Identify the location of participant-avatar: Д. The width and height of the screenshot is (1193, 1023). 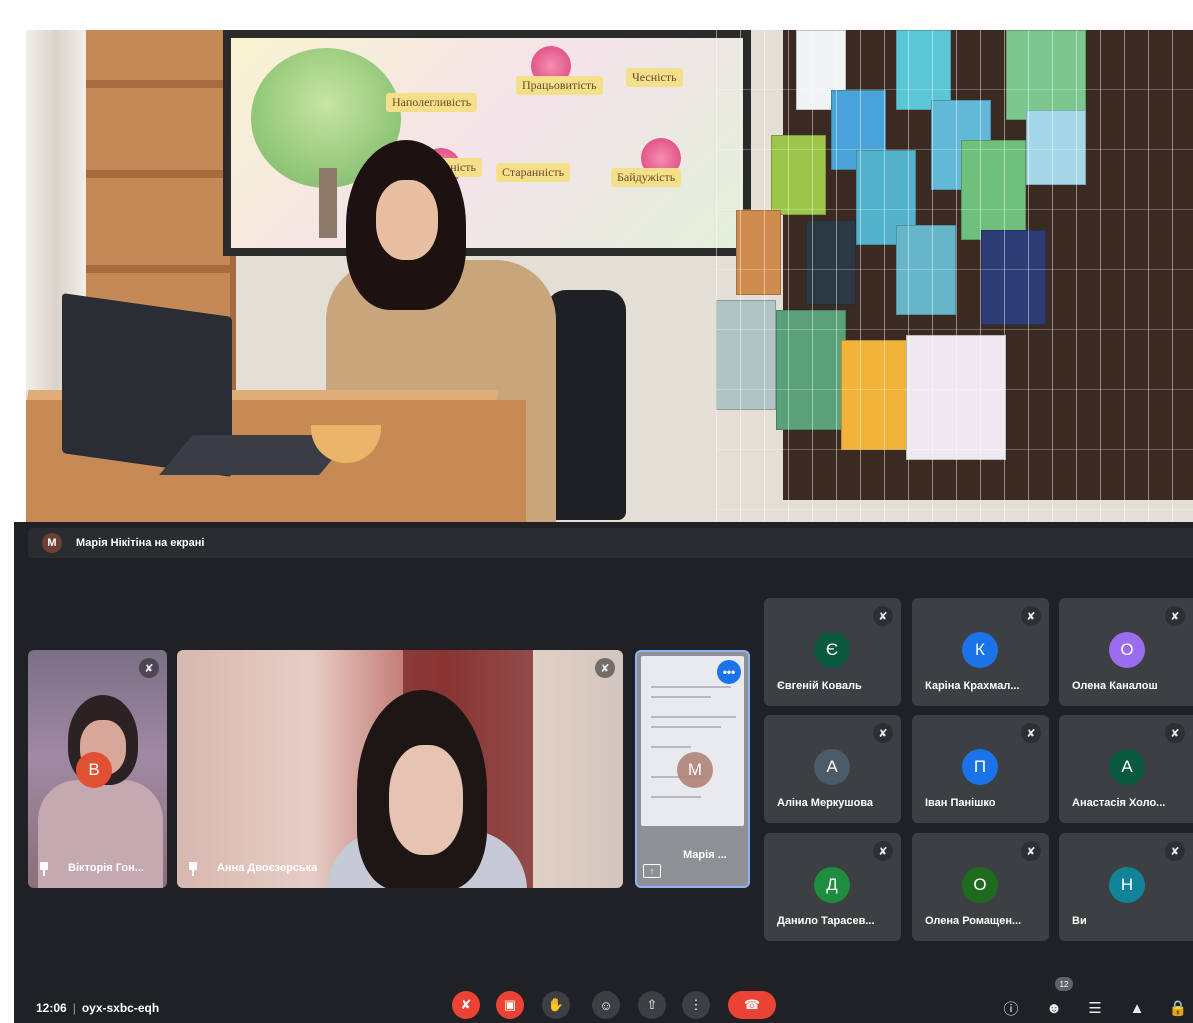
(832, 885).